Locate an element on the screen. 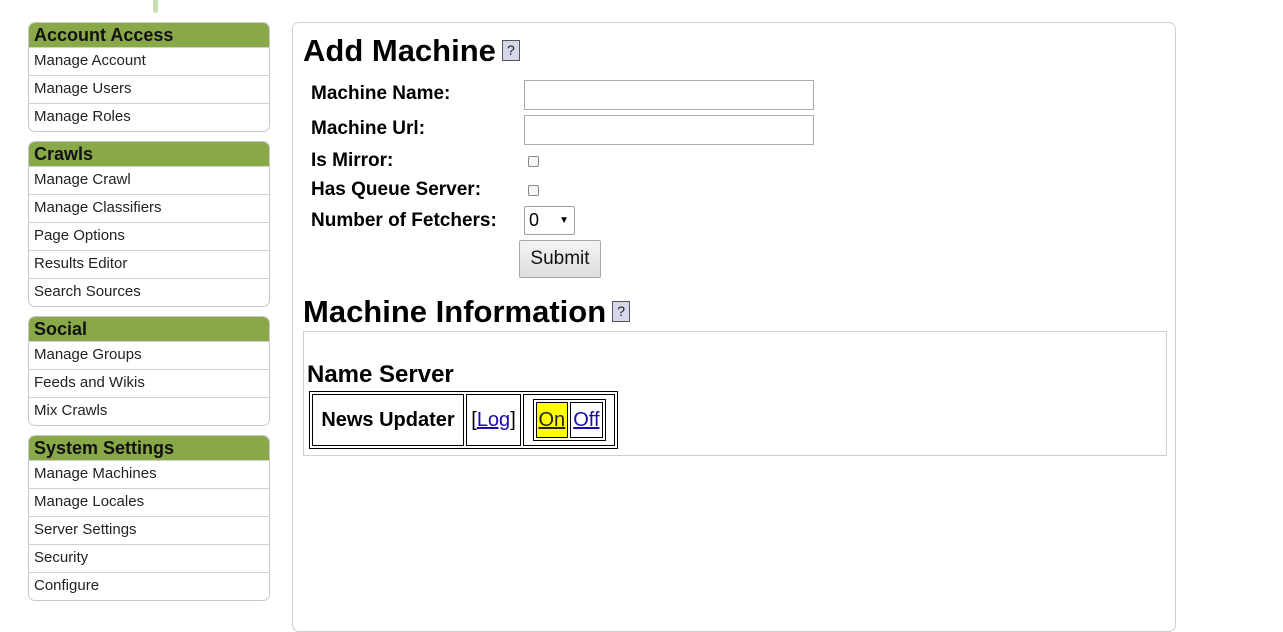 The width and height of the screenshot is (1283, 632). top-scroll-tick is located at coordinates (155, 6).